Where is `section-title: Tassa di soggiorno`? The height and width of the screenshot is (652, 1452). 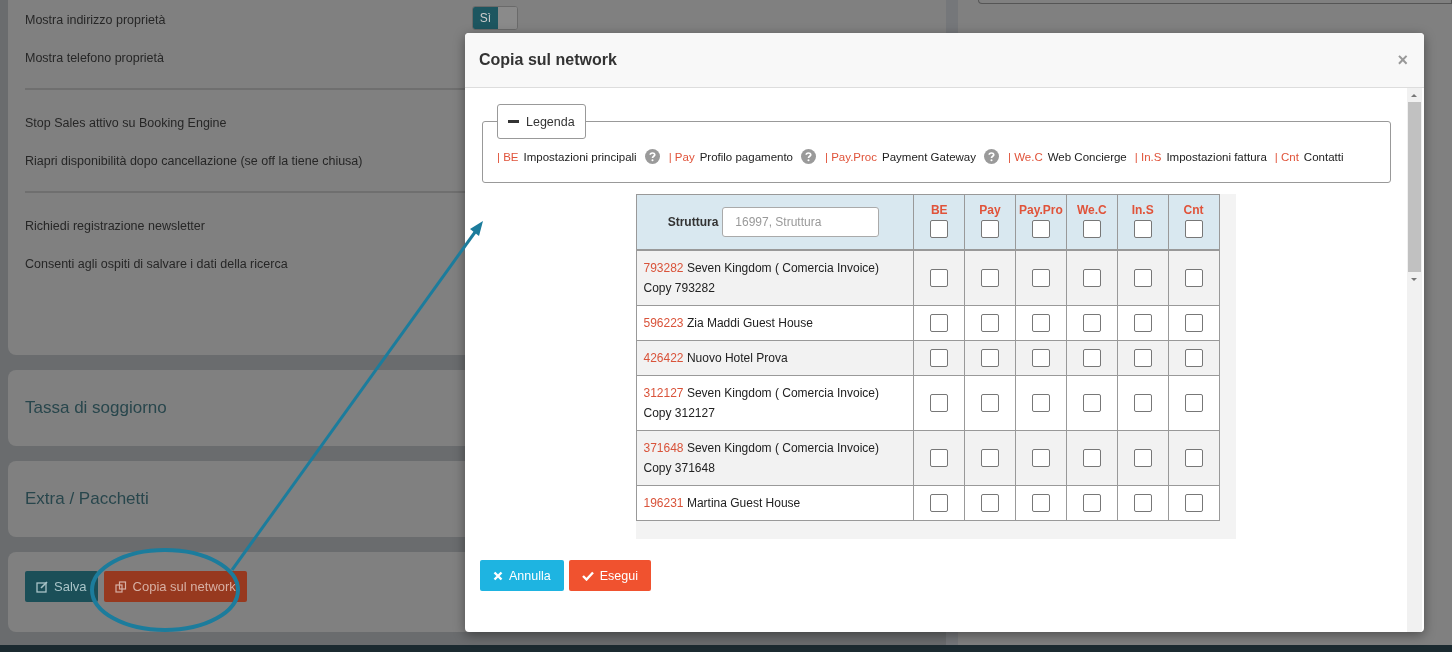
section-title: Tassa di soggiorno is located at coordinates (96, 408).